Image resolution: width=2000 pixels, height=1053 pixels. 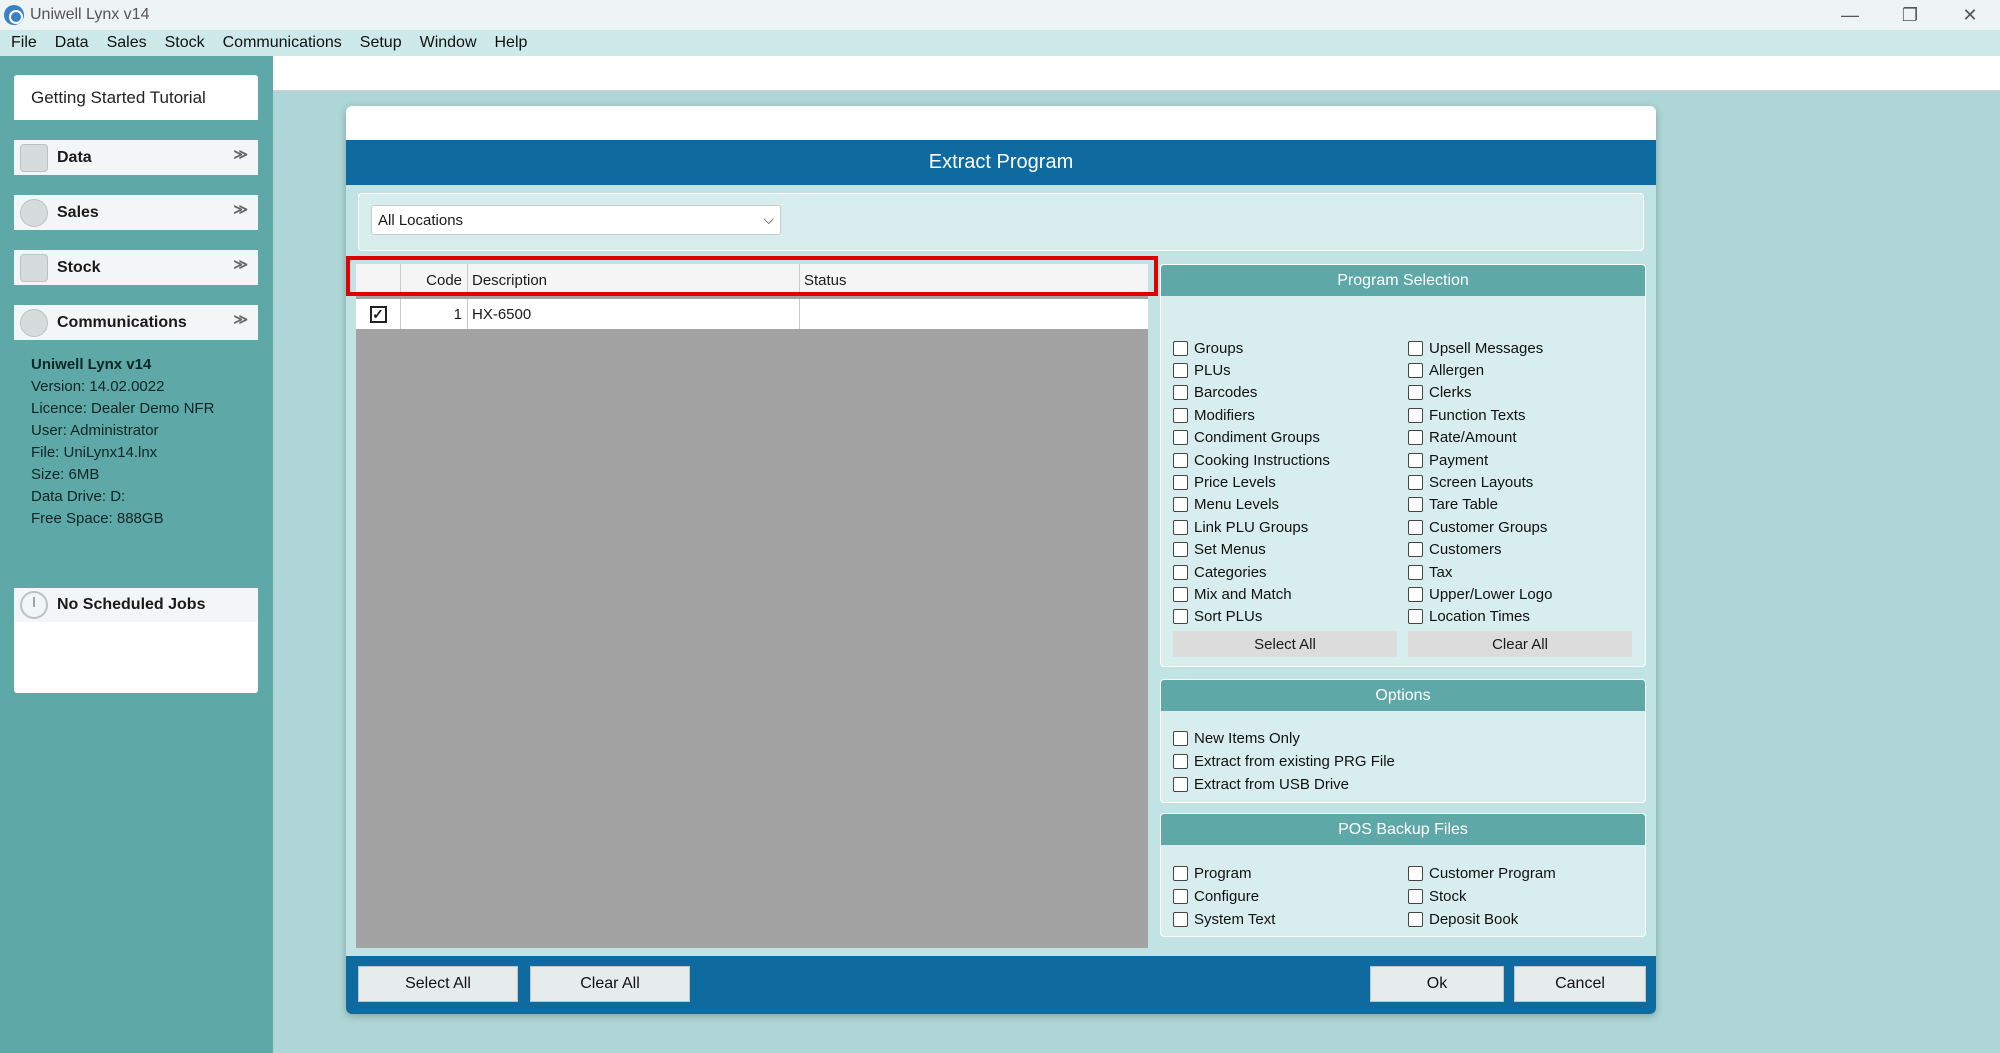 What do you see at coordinates (1236, 738) in the screenshot?
I see `checkbox-new-items-only: New Items Only` at bounding box center [1236, 738].